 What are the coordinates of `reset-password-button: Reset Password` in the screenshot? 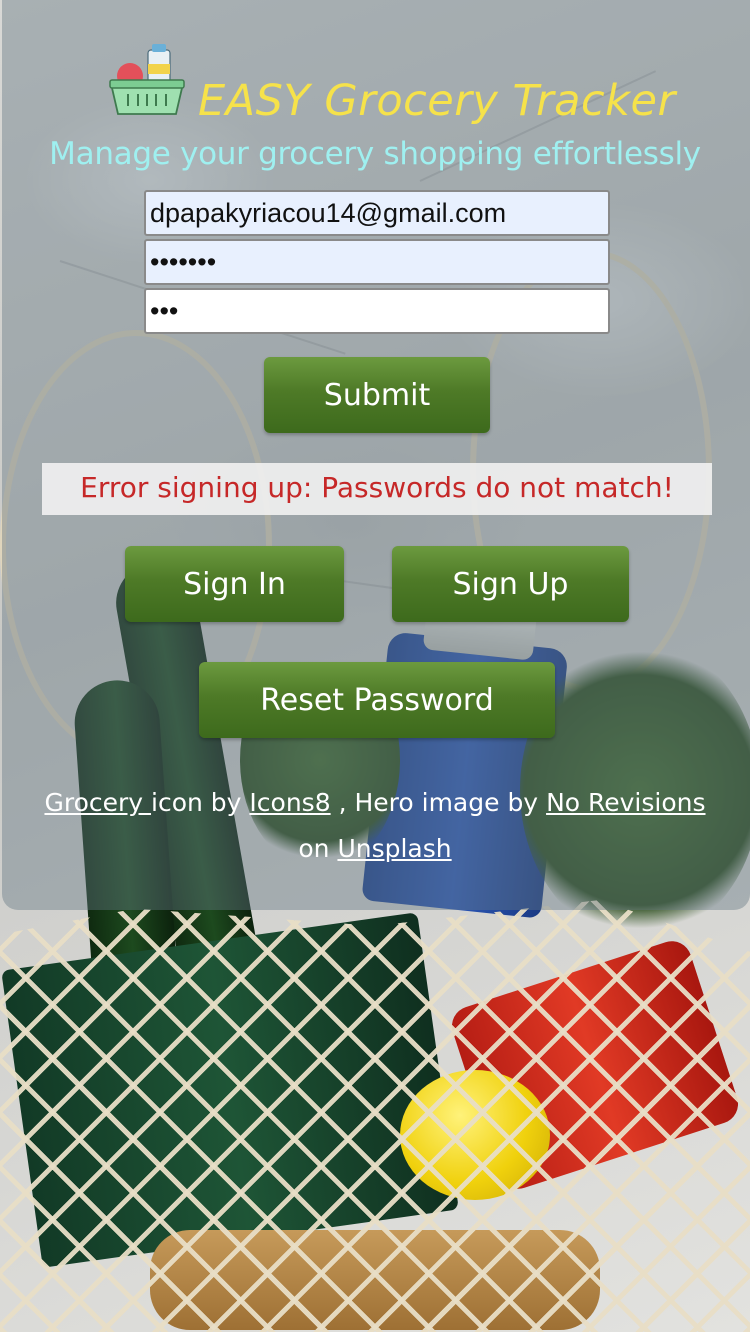 It's located at (377, 700).